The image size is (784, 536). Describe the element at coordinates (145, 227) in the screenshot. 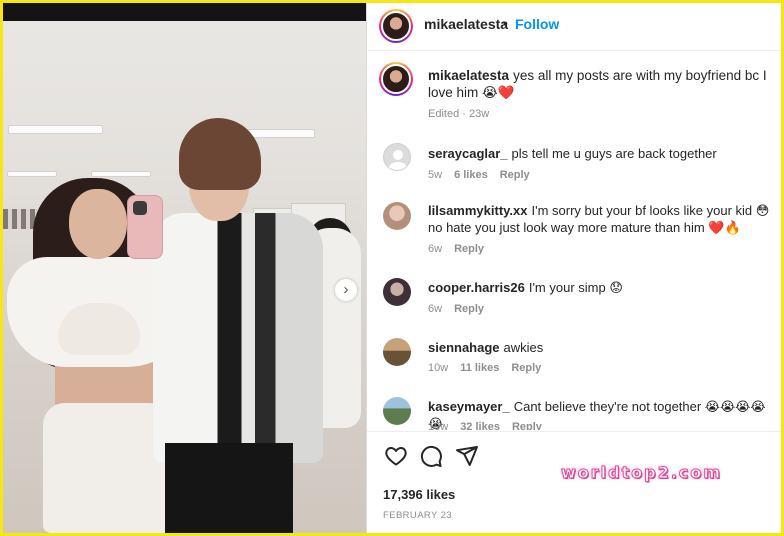

I see `phone` at that location.